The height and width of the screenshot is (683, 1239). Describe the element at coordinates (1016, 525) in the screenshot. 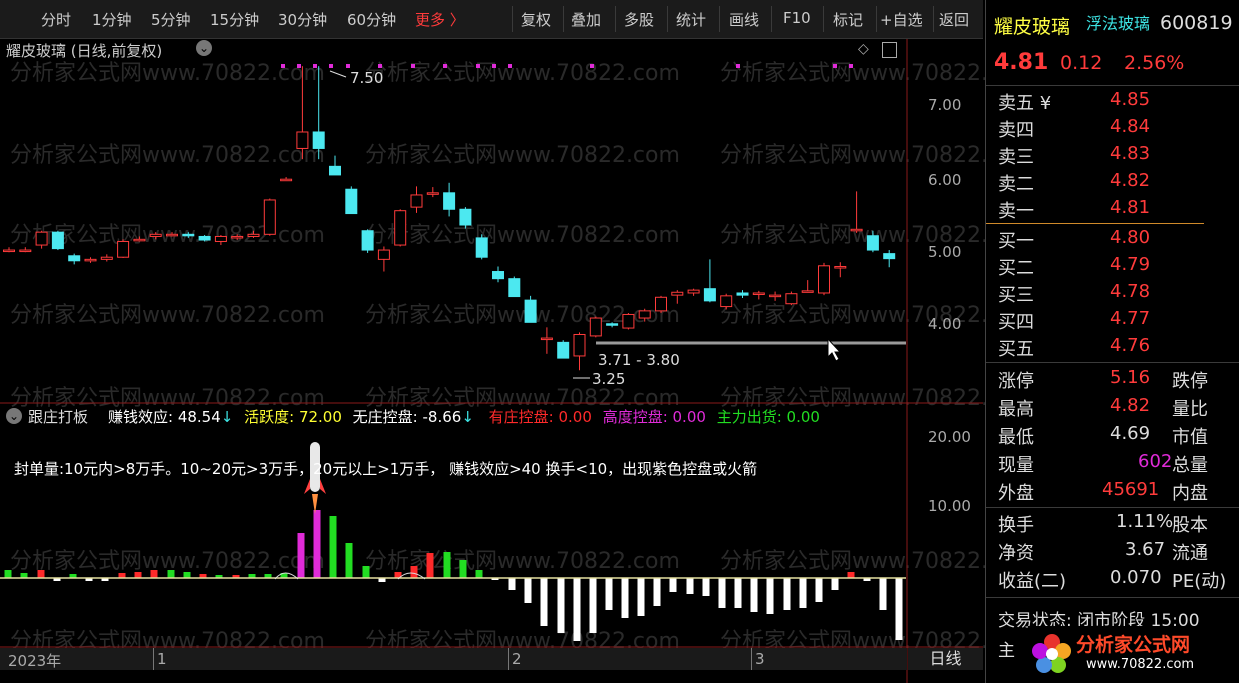

I see `stat-label: 换手` at that location.